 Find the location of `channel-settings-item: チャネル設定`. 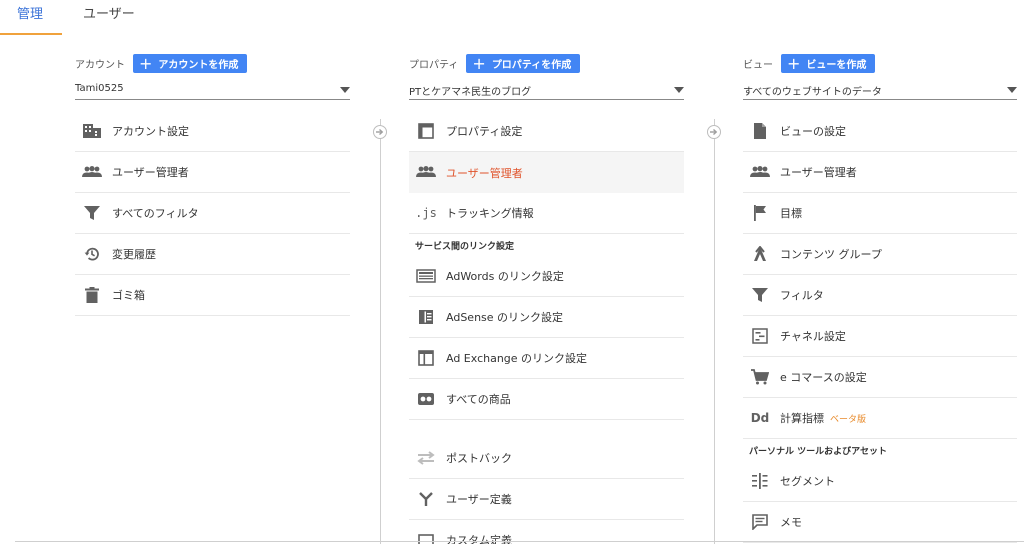

channel-settings-item: チャネル設定 is located at coordinates (880, 336).